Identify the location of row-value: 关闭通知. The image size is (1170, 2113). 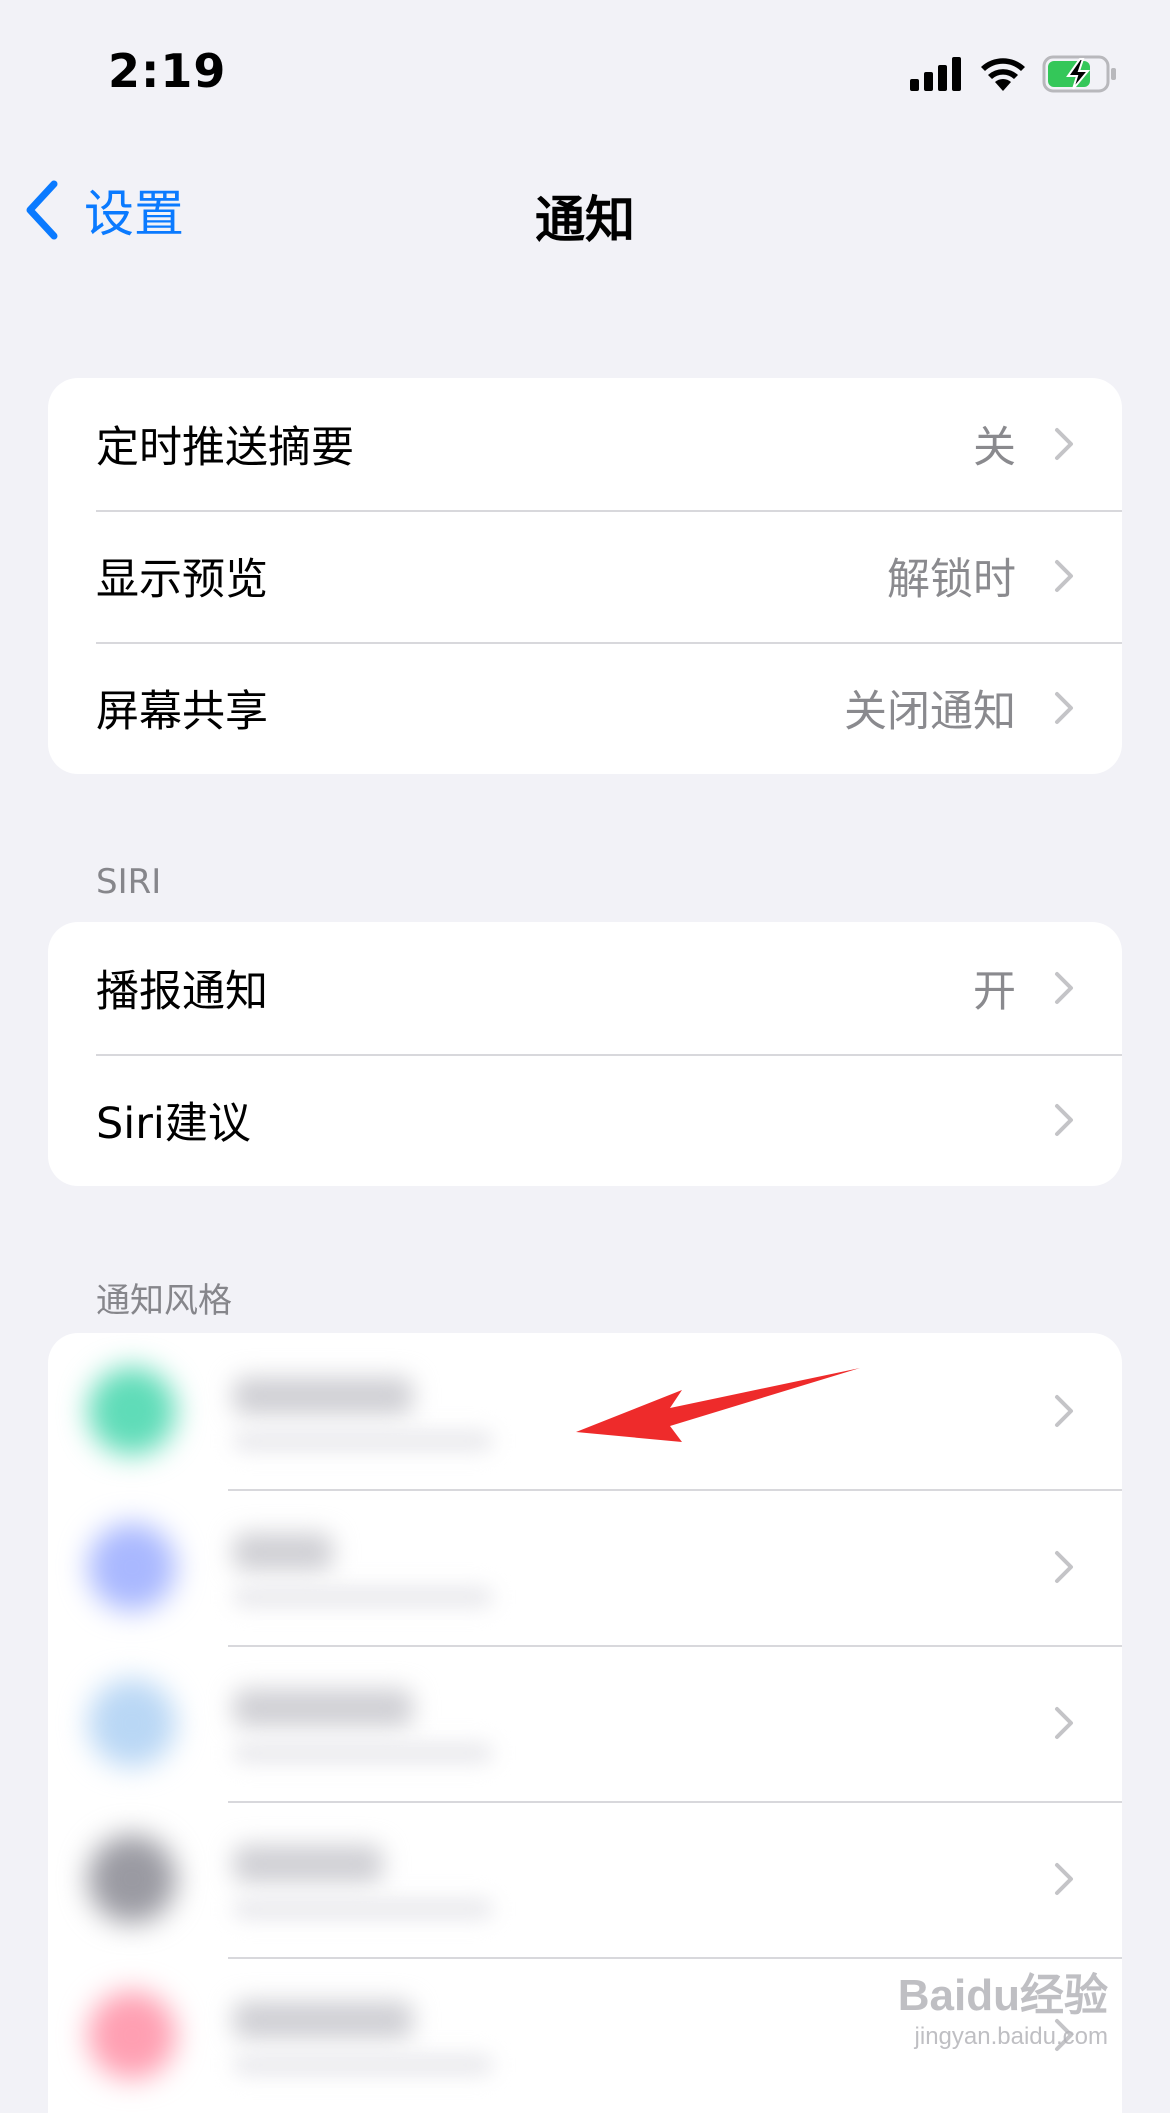
(930, 712).